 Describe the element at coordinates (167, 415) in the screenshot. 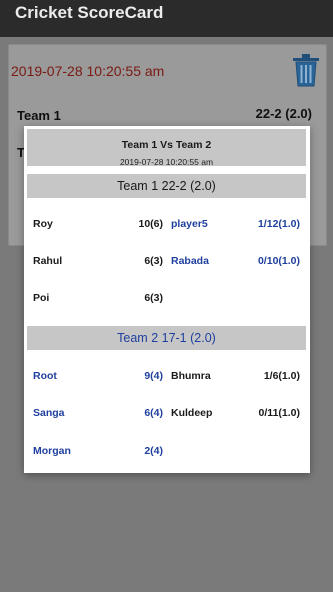

I see `innings2-row: Sanga 6(4) Kuldeep 0/11(1.0)` at that location.